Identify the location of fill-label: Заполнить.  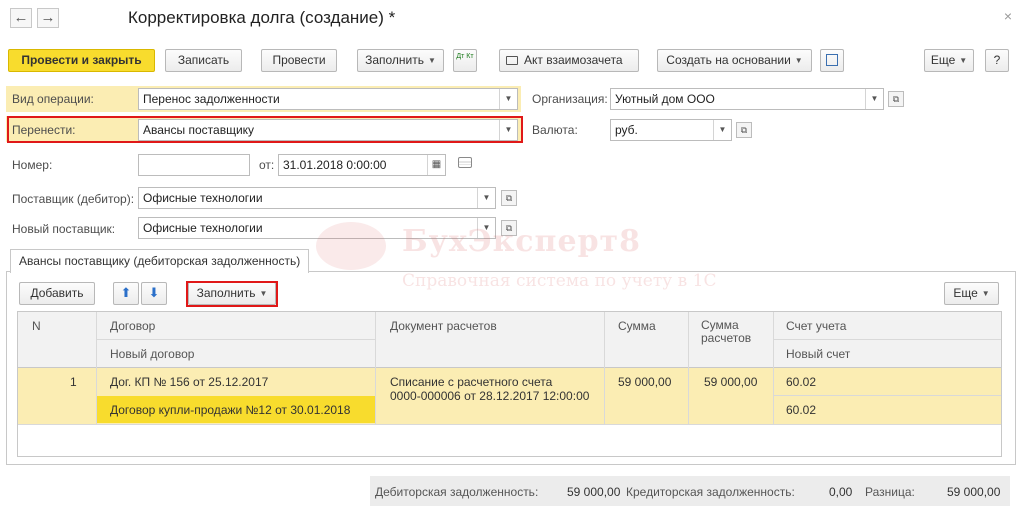
(394, 60).